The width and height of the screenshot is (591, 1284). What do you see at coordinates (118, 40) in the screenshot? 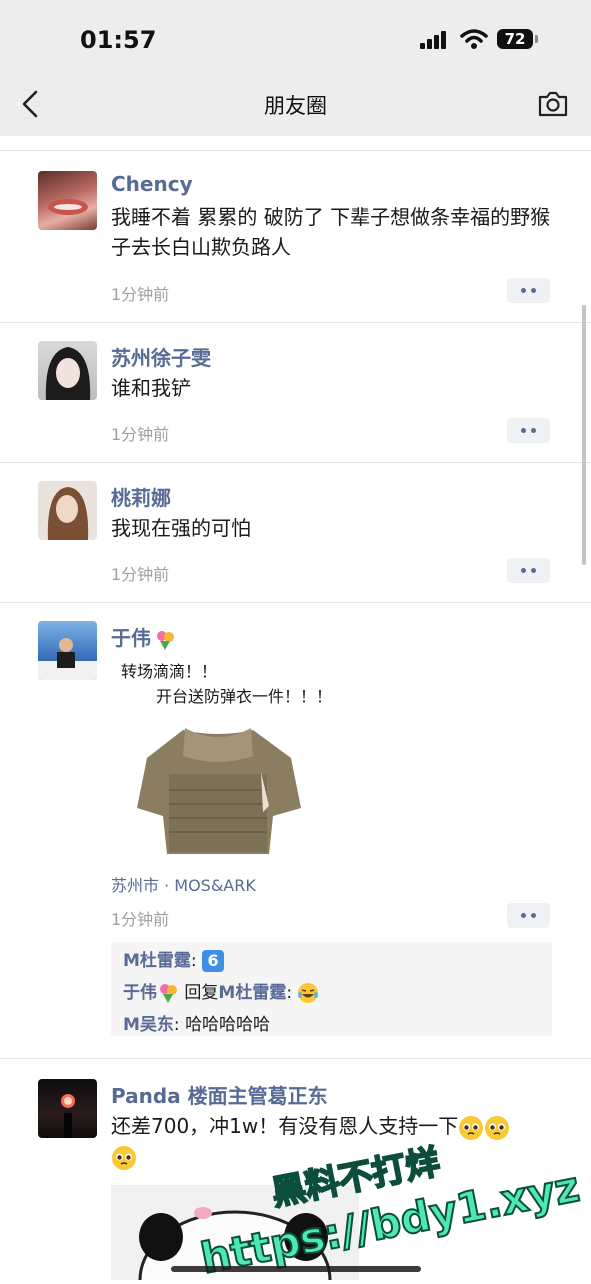
I see `status-time: 01:57` at bounding box center [118, 40].